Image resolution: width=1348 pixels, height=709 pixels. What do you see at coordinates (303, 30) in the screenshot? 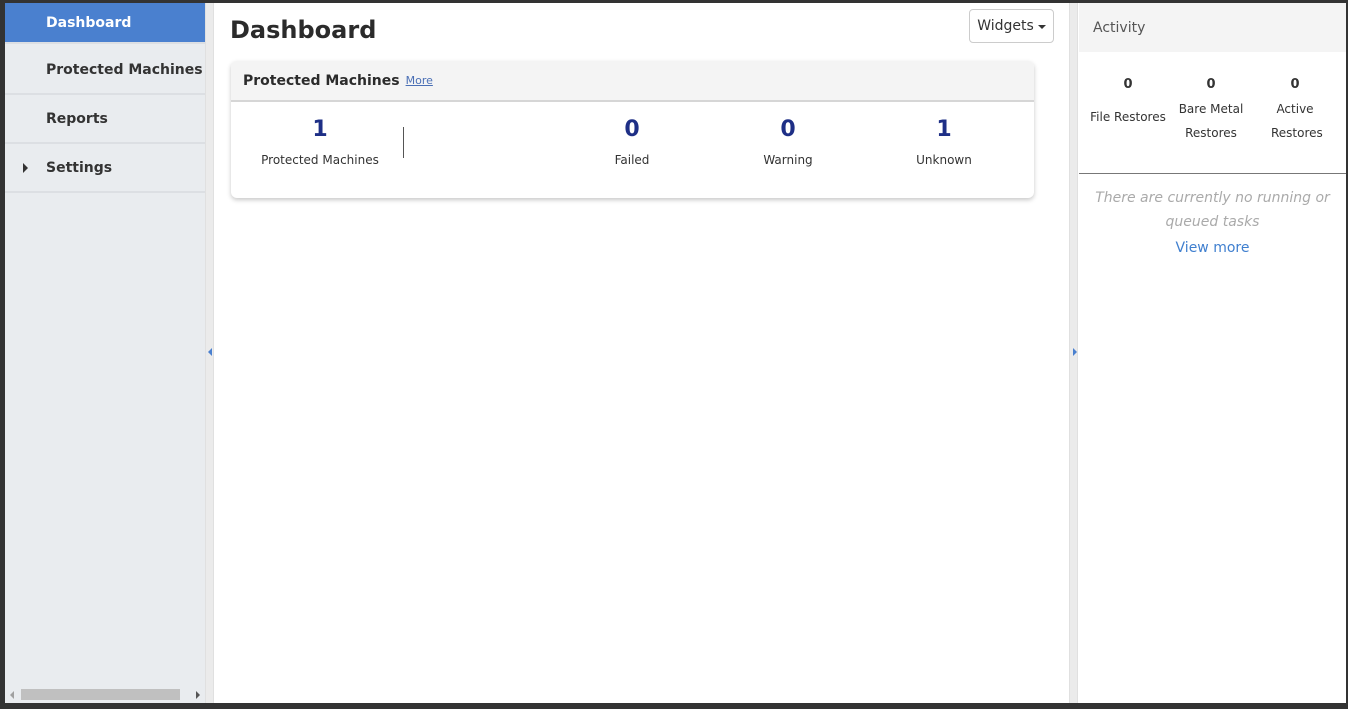
I see `page-title: Dashboard` at bounding box center [303, 30].